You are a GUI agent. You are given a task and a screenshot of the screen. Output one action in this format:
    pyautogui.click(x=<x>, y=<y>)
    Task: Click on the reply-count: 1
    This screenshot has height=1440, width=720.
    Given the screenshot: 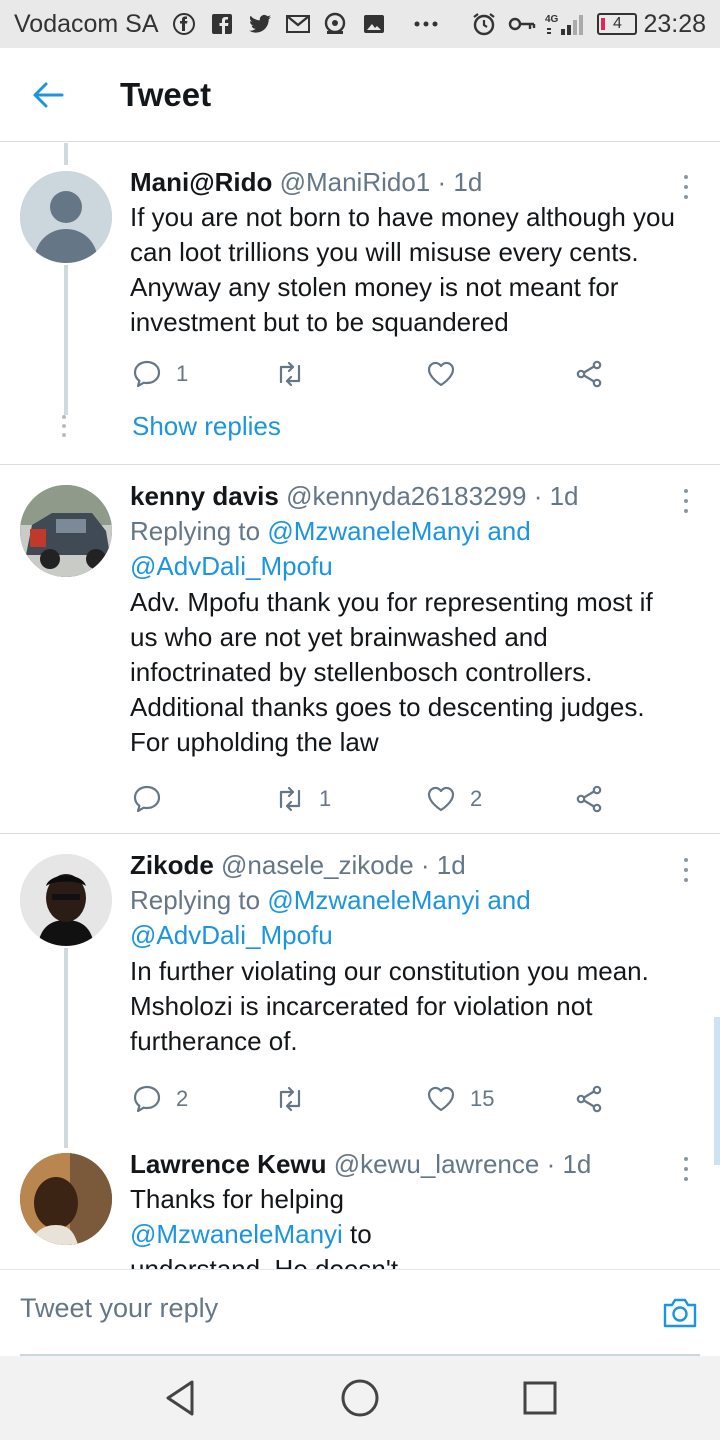 What is the action you would take?
    pyautogui.click(x=182, y=373)
    